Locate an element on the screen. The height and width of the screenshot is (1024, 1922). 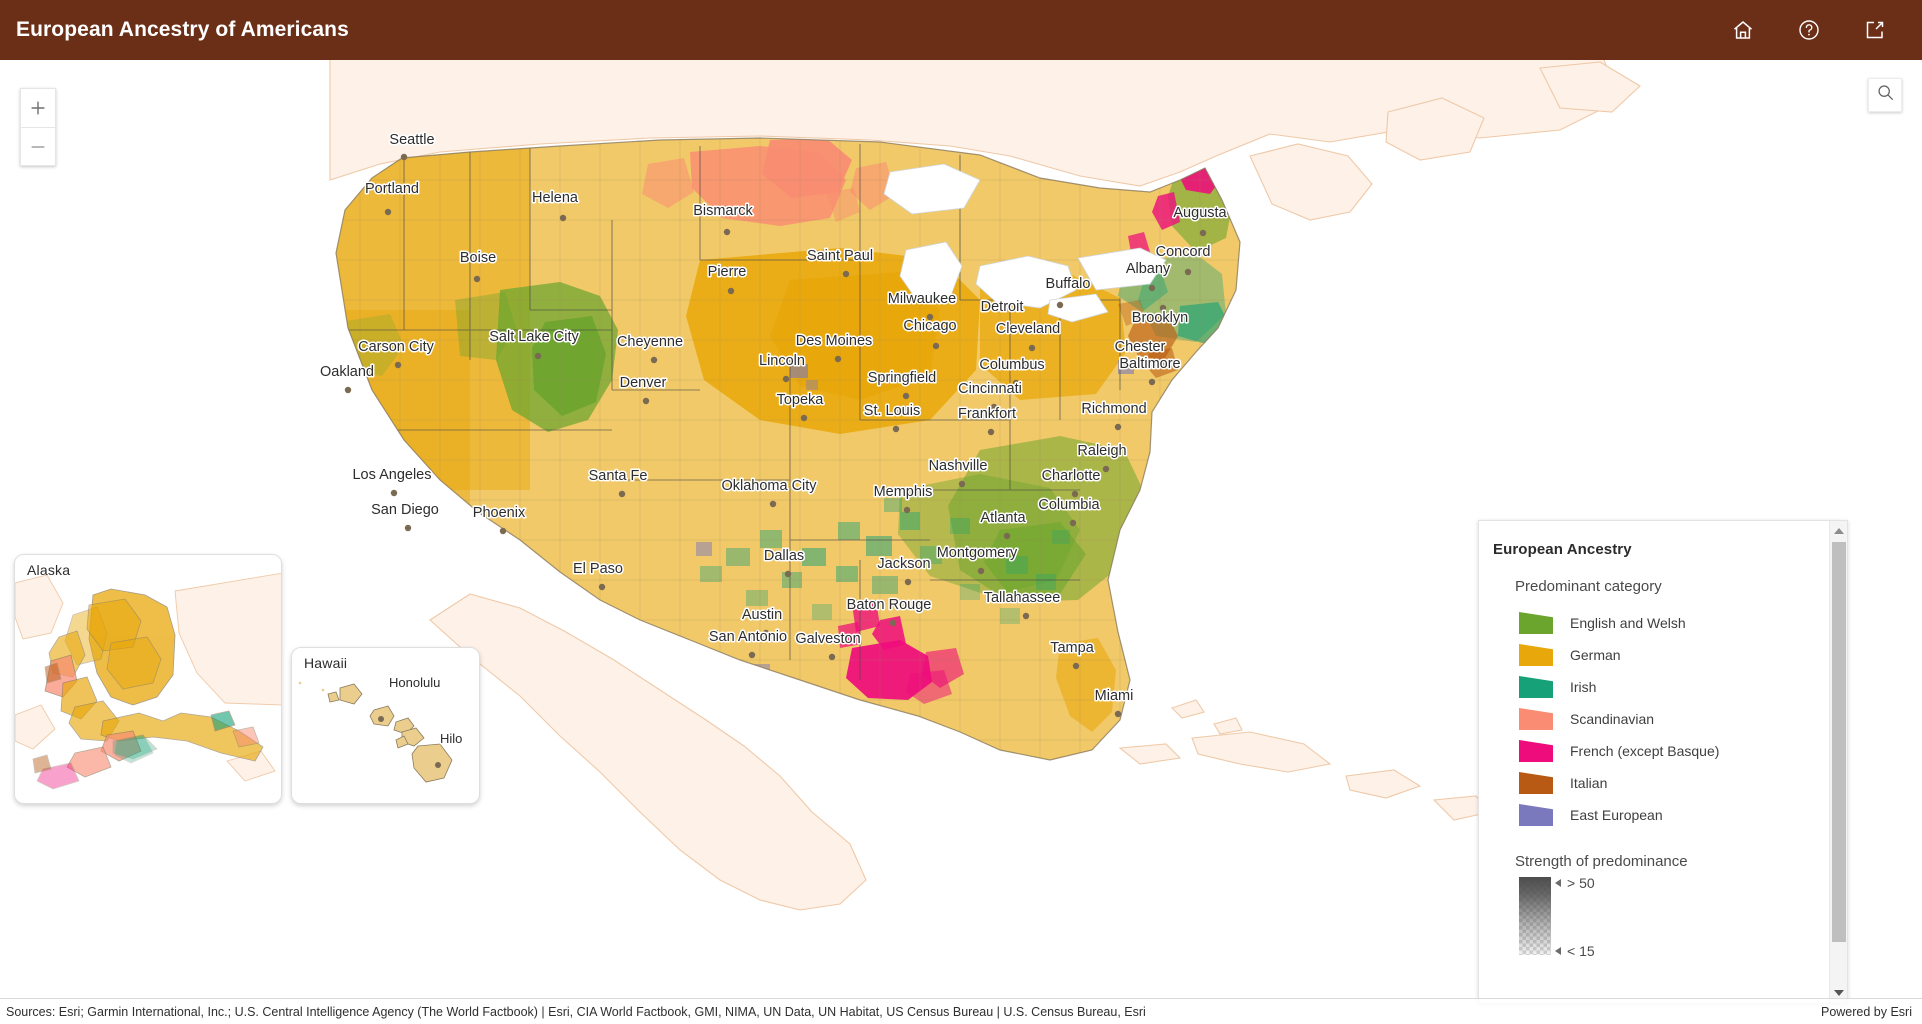
legend-title: European Ancestry is located at coordinates (1562, 549).